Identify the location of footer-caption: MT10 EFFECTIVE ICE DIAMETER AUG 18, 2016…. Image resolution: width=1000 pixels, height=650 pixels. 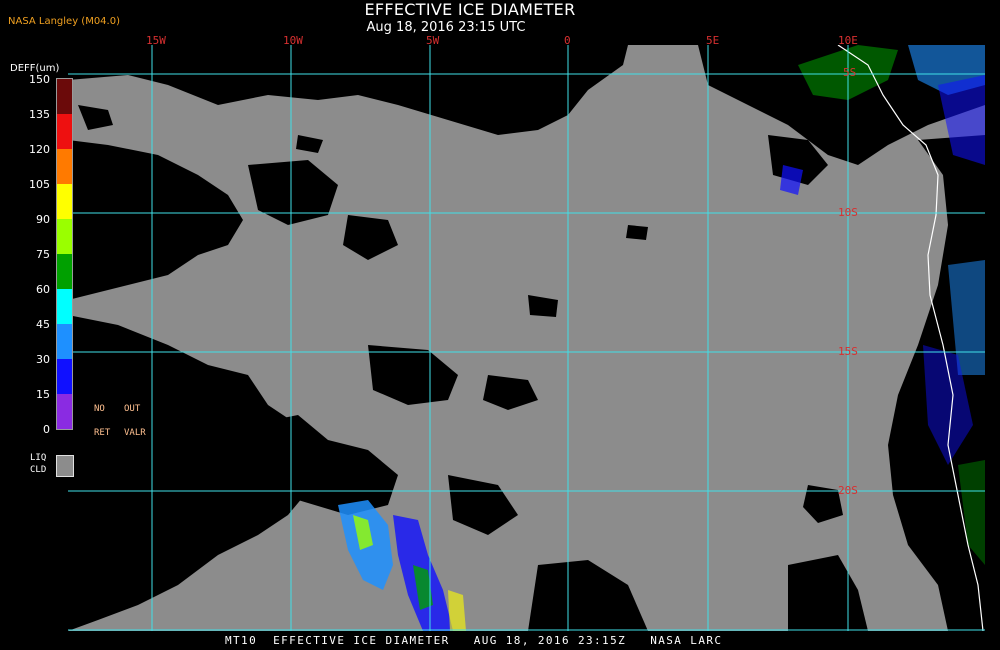
(474, 640).